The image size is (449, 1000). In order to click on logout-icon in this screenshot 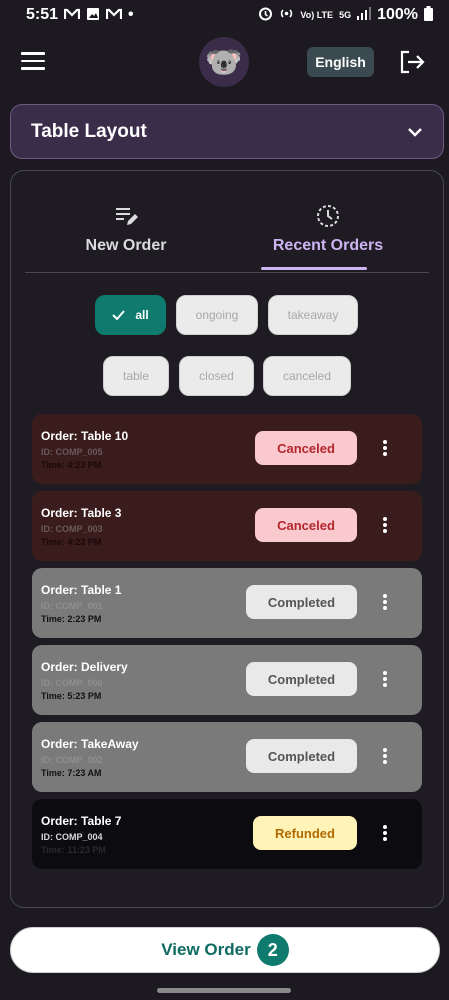, I will do `click(412, 62)`.